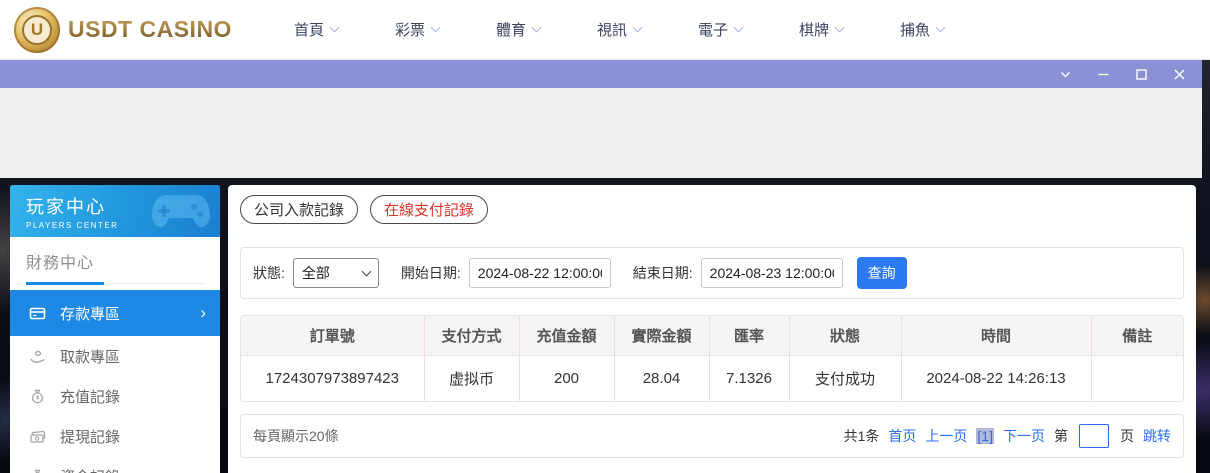 The image size is (1210, 473). What do you see at coordinates (995, 336) in the screenshot?
I see `col-time: 時間` at bounding box center [995, 336].